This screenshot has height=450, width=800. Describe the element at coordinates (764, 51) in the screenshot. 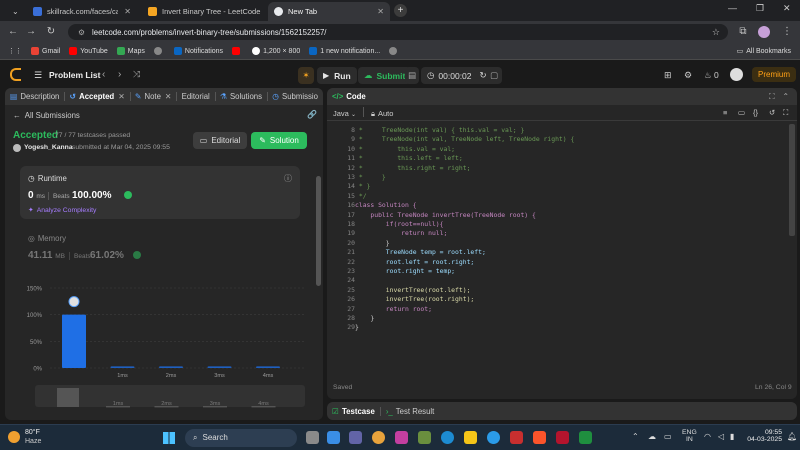

I see `all-bookmarks: ▭ All Bookmarks` at that location.